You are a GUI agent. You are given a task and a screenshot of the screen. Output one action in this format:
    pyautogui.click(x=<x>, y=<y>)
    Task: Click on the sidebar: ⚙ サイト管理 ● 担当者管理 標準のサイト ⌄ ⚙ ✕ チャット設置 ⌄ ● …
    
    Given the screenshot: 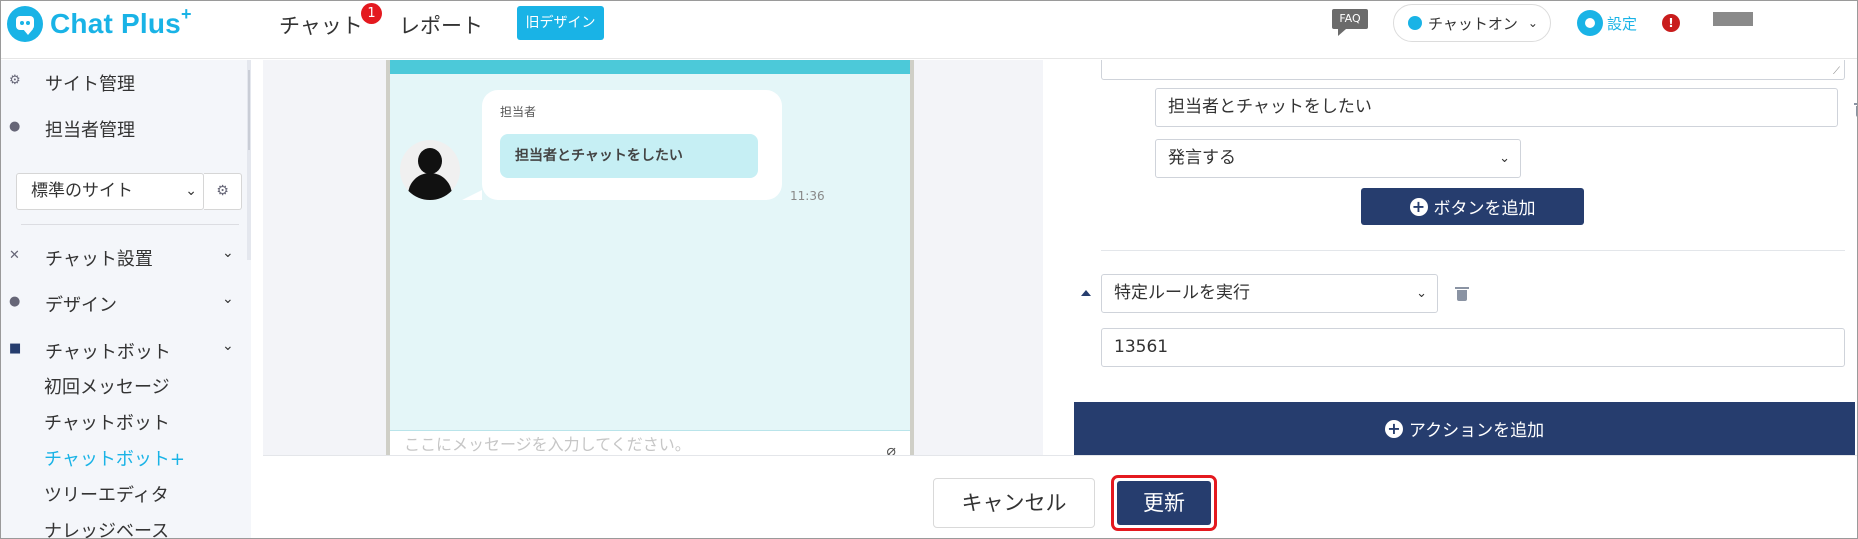 What is the action you would take?
    pyautogui.click(x=126, y=299)
    